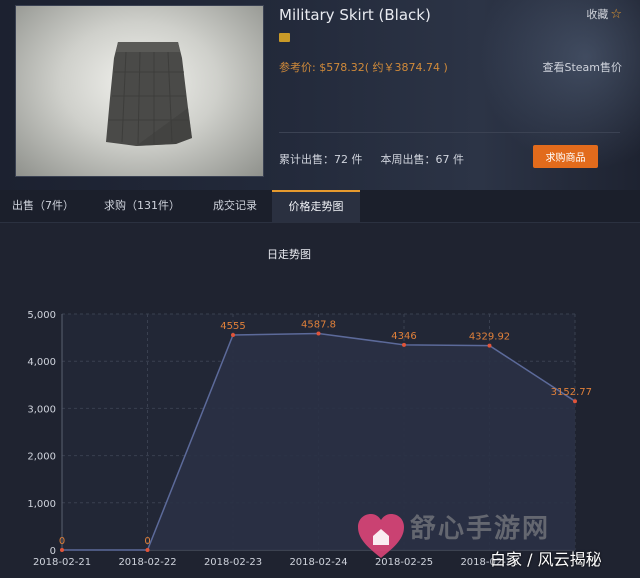 This screenshot has width=640, height=578. I want to click on y-tick-label: 3,000, so click(41, 409).